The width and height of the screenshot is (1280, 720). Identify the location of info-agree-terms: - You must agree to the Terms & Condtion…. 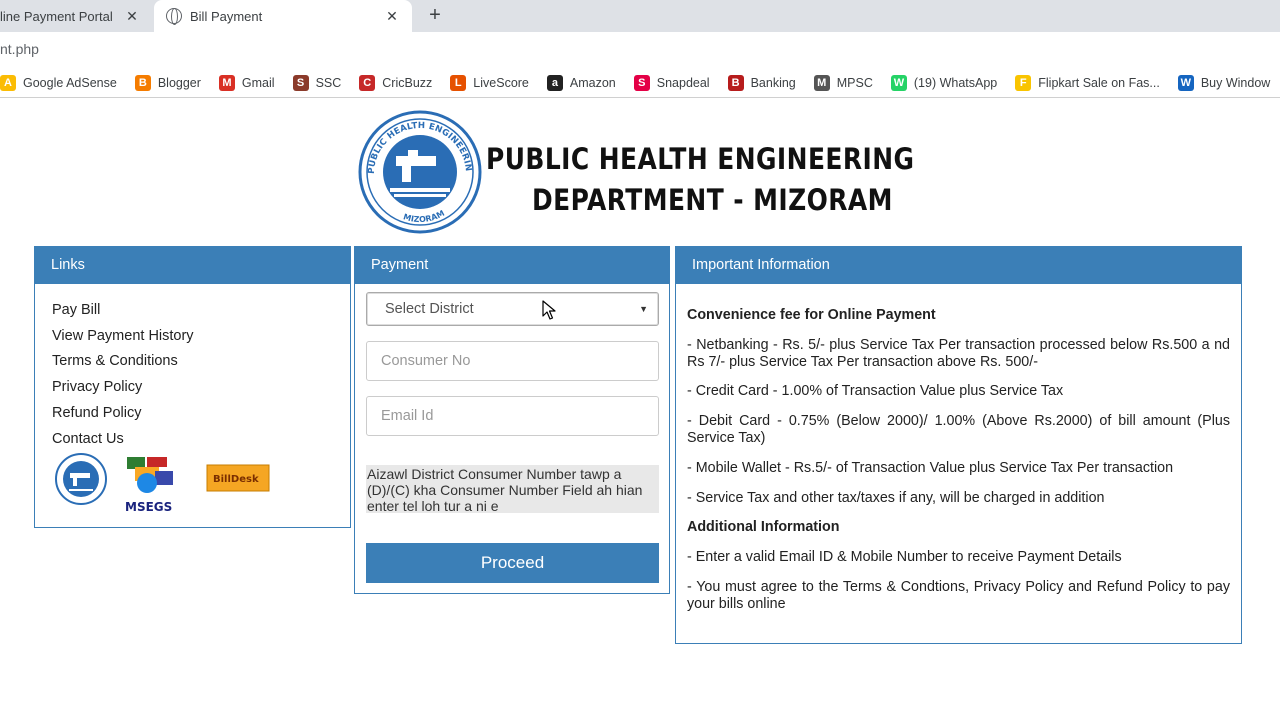
(958, 595).